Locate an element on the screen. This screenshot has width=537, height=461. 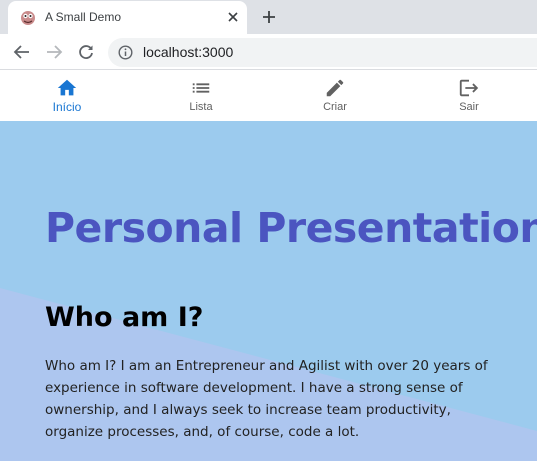
section-heading: Who am I? is located at coordinates (124, 317).